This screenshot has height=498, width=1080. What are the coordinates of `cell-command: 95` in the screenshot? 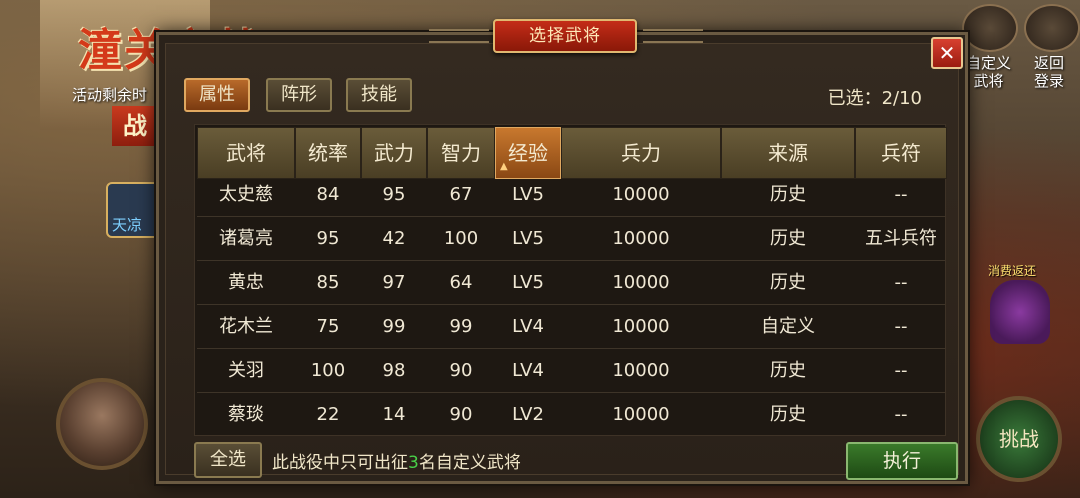 It's located at (328, 238).